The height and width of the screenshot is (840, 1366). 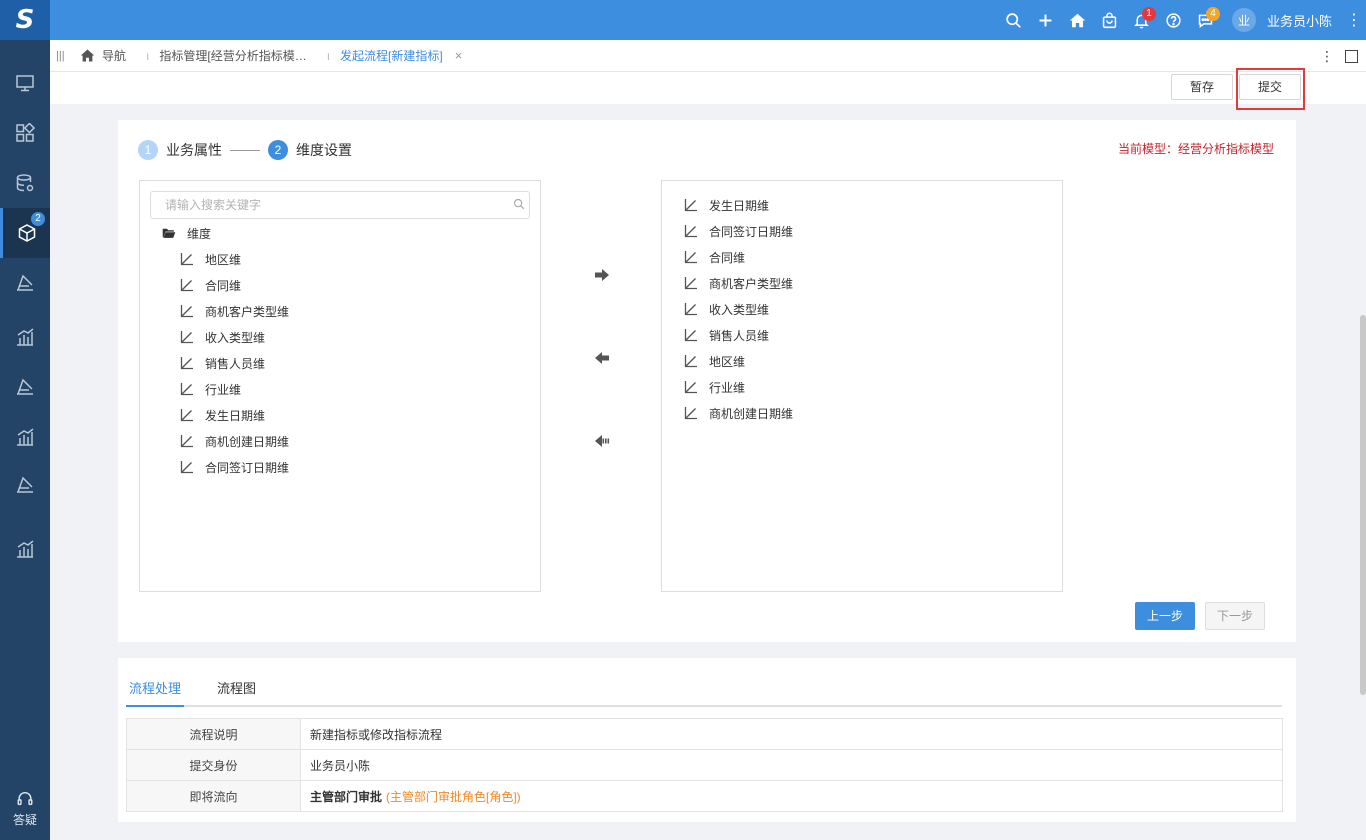 What do you see at coordinates (169, 233) in the screenshot?
I see `folder-open-icon` at bounding box center [169, 233].